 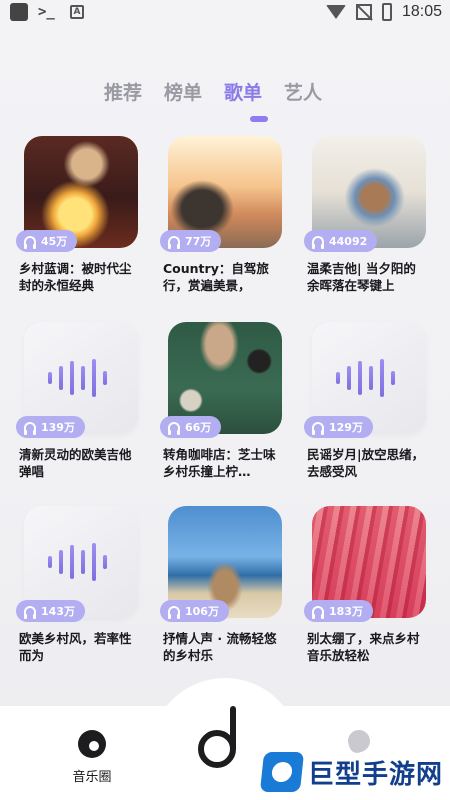 I want to click on status-bar: >_ A 18:05, so click(x=225, y=13).